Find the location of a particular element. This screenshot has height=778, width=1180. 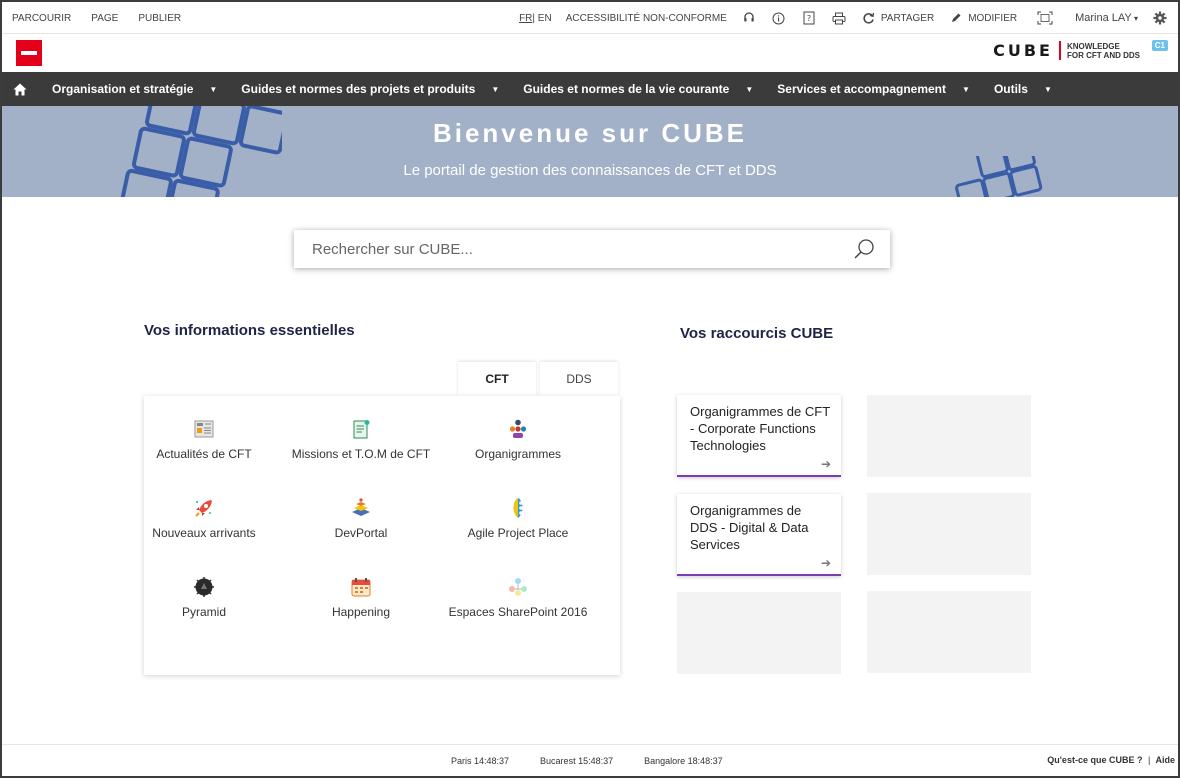

share-button: PARTAGER is located at coordinates (897, 18).